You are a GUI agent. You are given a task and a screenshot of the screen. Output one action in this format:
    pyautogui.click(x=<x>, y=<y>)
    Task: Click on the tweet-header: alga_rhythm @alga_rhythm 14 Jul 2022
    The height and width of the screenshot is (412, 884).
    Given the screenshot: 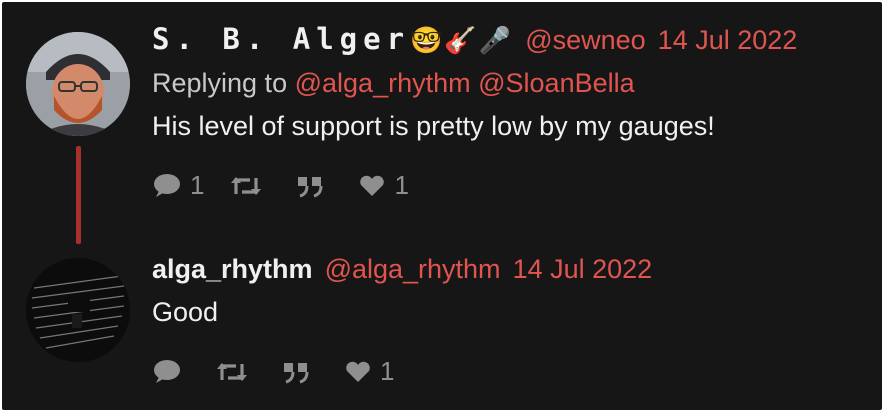 What is the action you would take?
    pyautogui.click(x=517, y=269)
    